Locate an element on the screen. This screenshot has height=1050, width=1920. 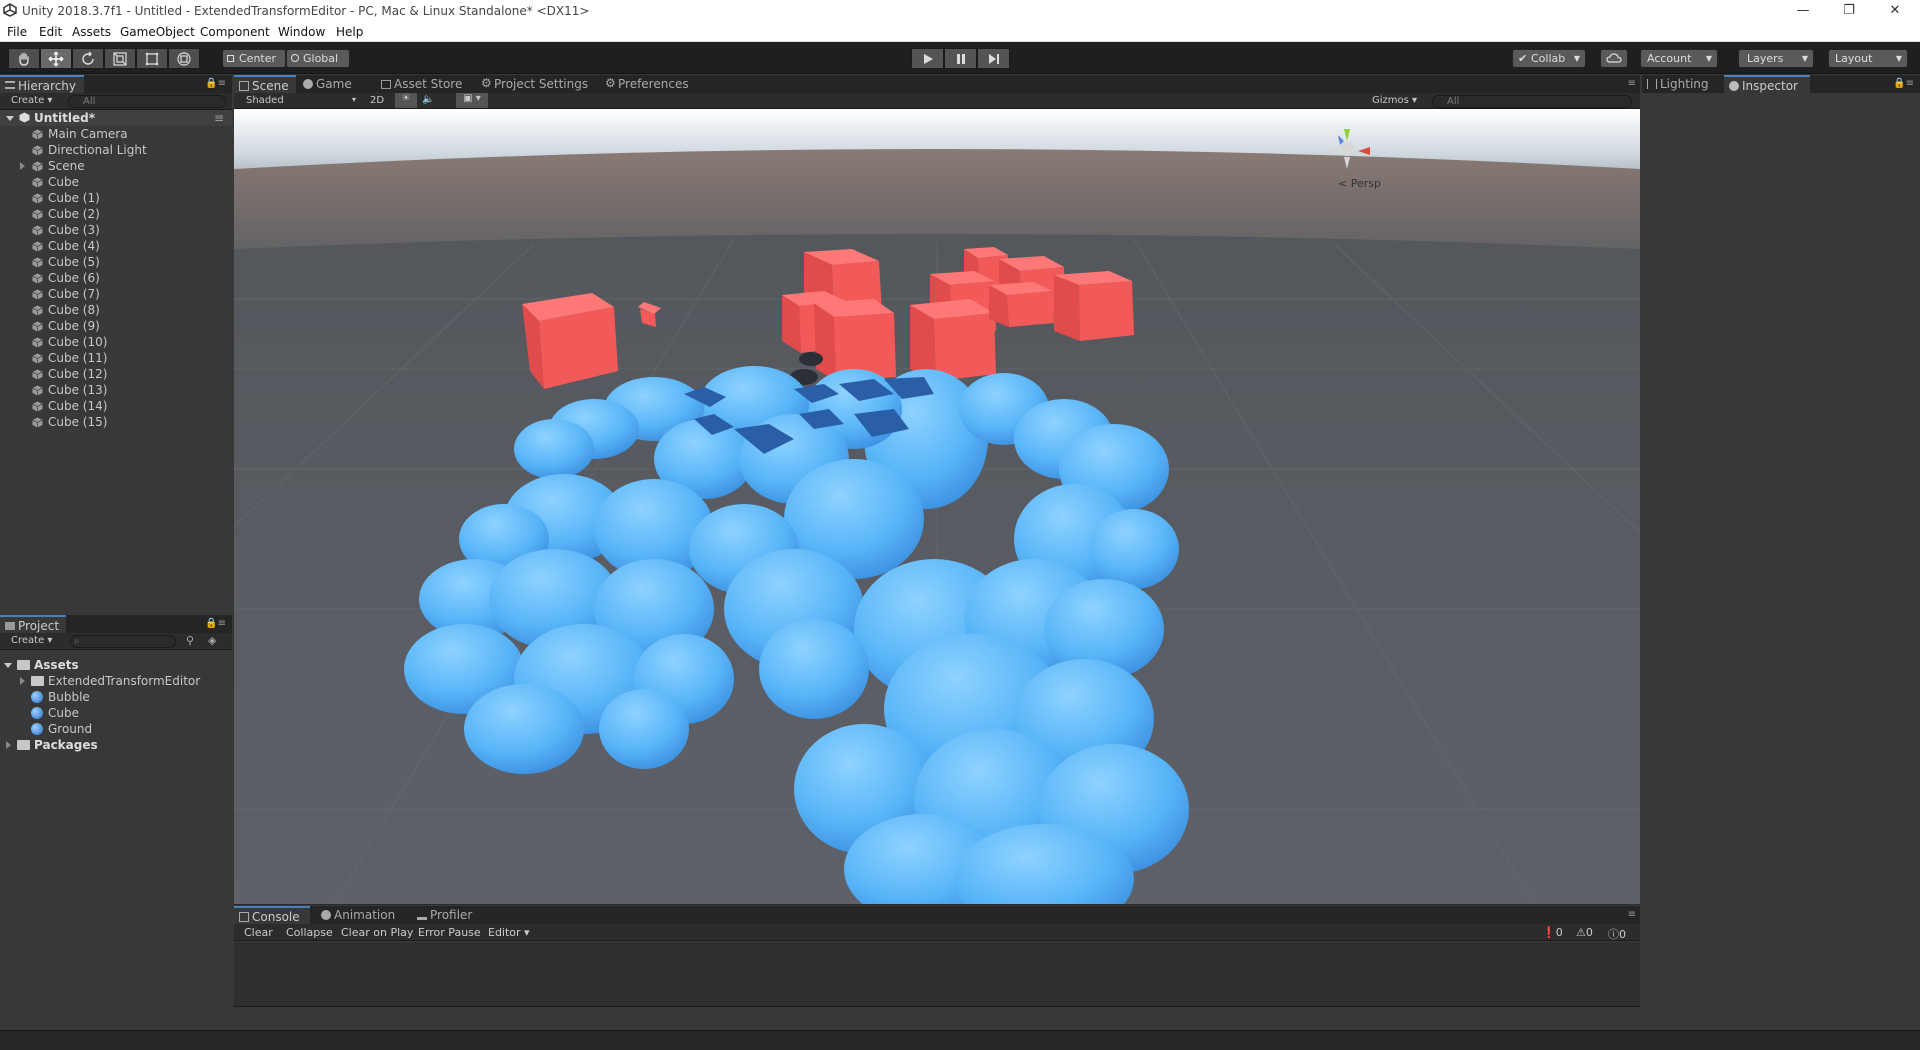
filter-type-icon: ⚲ is located at coordinates (190, 640).